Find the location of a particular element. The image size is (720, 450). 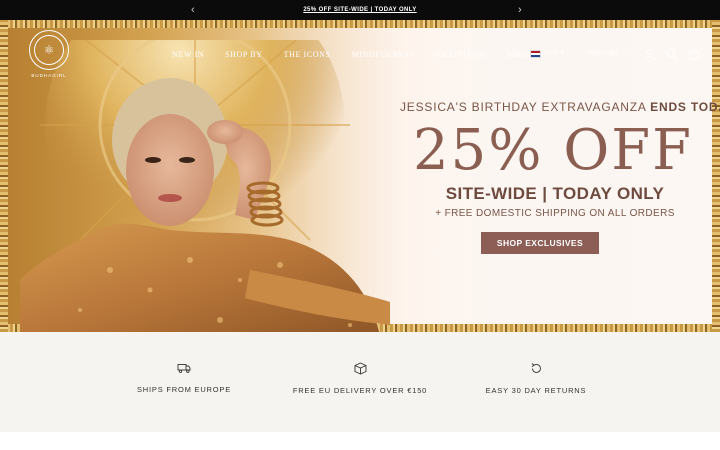

announcement-bar: ‹ 25% OFF SITE-WIDE | TODAY ONLY › is located at coordinates (360, 10).